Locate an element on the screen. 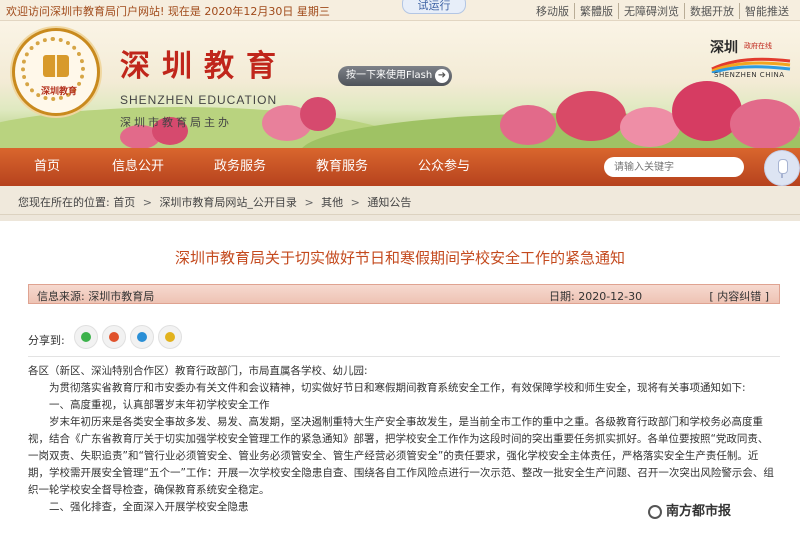 The height and width of the screenshot is (539, 800). weibo-icon is located at coordinates (114, 337).